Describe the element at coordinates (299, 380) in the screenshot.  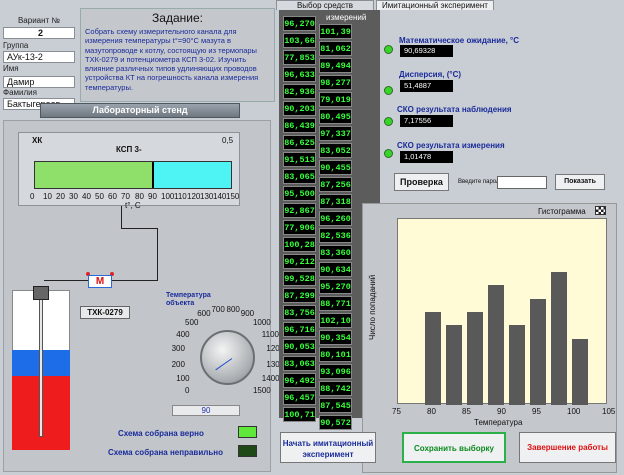
I see `measurement-cell: 96,492` at that location.